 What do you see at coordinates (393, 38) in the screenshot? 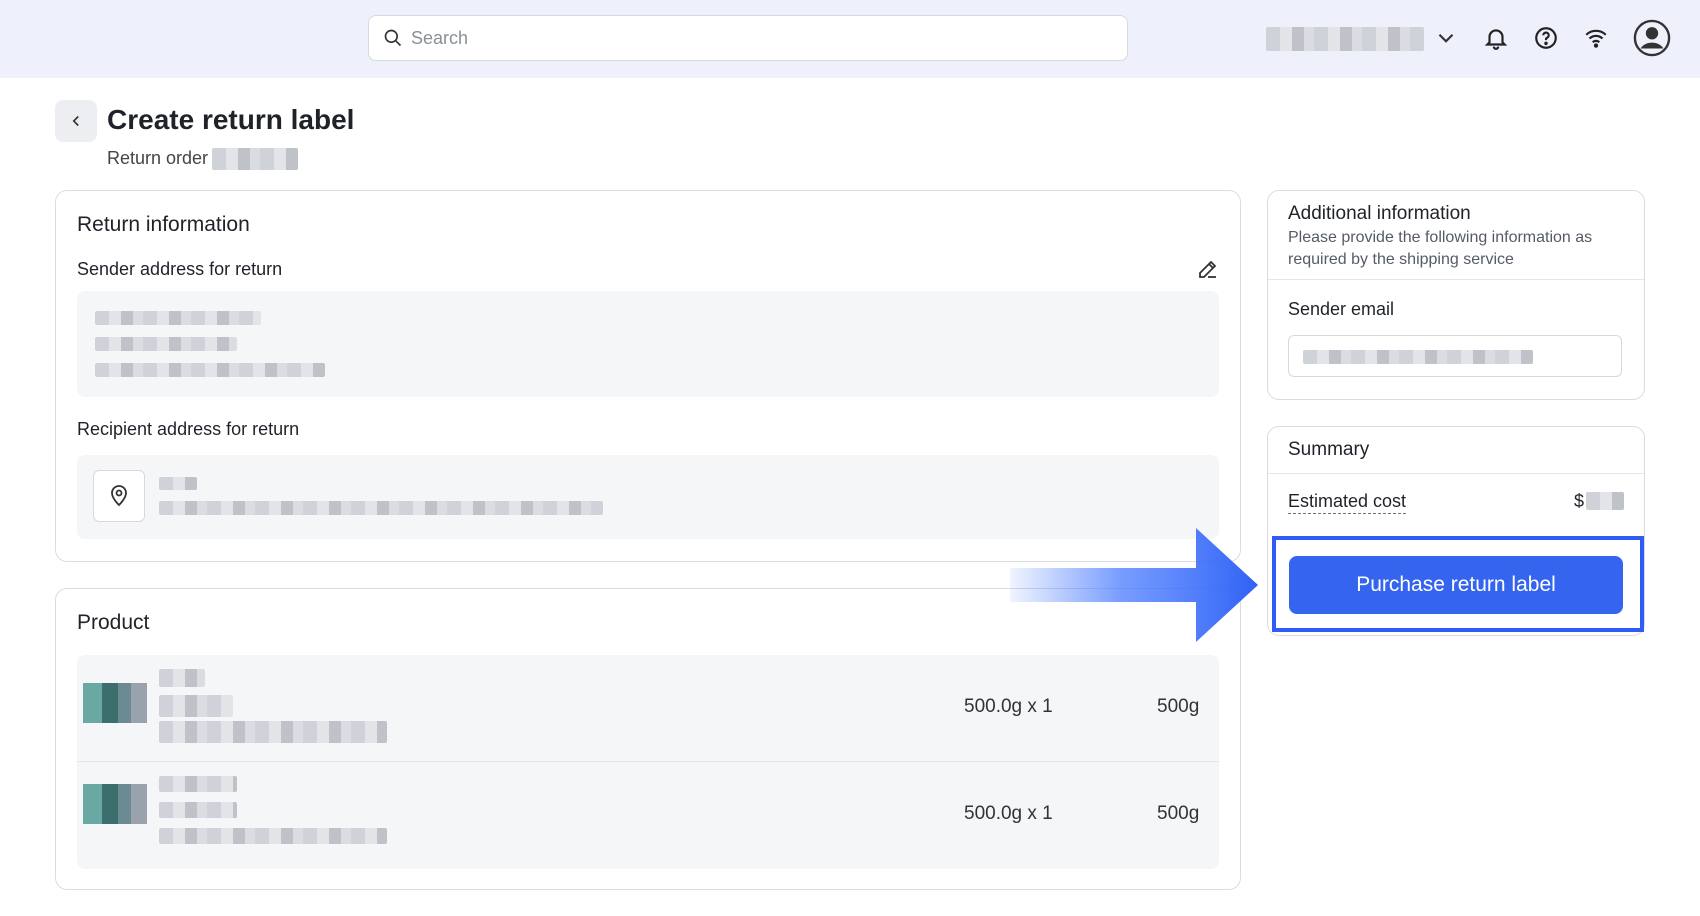
I see `search-icon` at bounding box center [393, 38].